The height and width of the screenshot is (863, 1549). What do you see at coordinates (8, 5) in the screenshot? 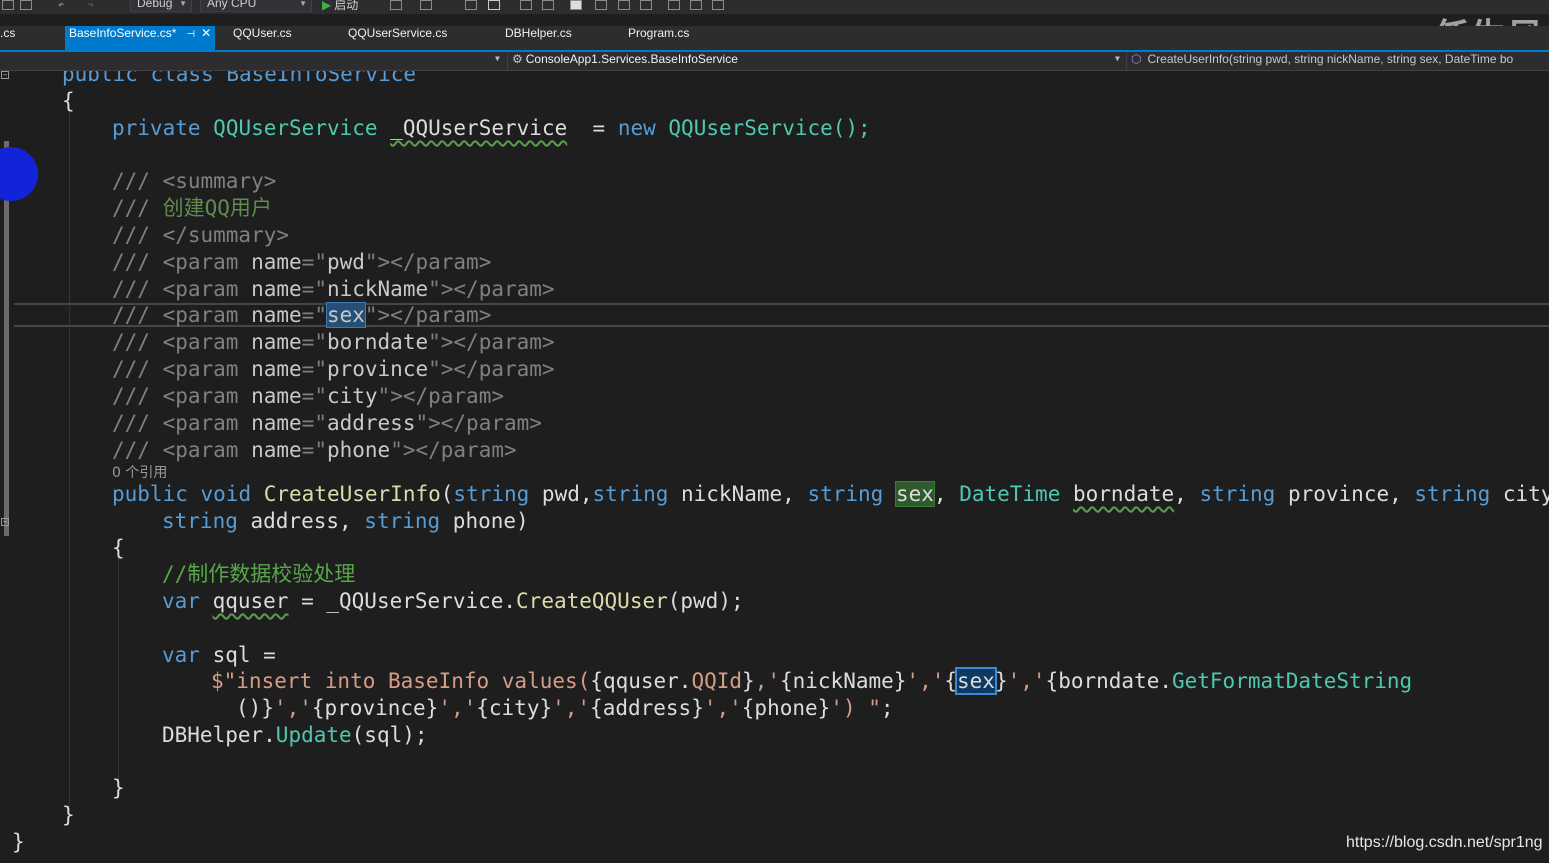
I see `solution-icon` at bounding box center [8, 5].